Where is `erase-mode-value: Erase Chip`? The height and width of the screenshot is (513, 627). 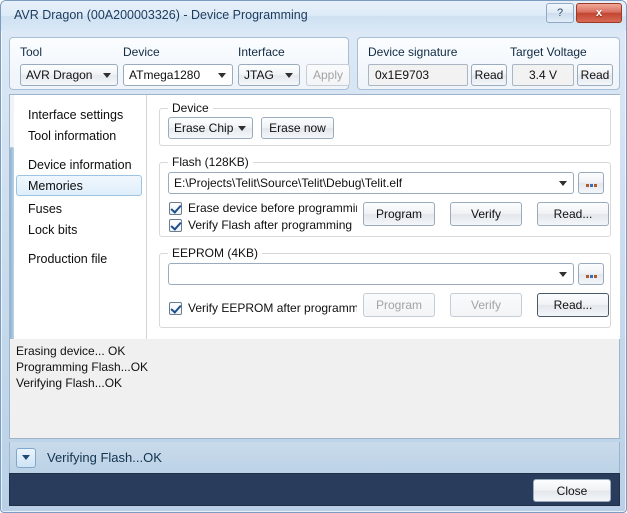 erase-mode-value: Erase Chip is located at coordinates (204, 128).